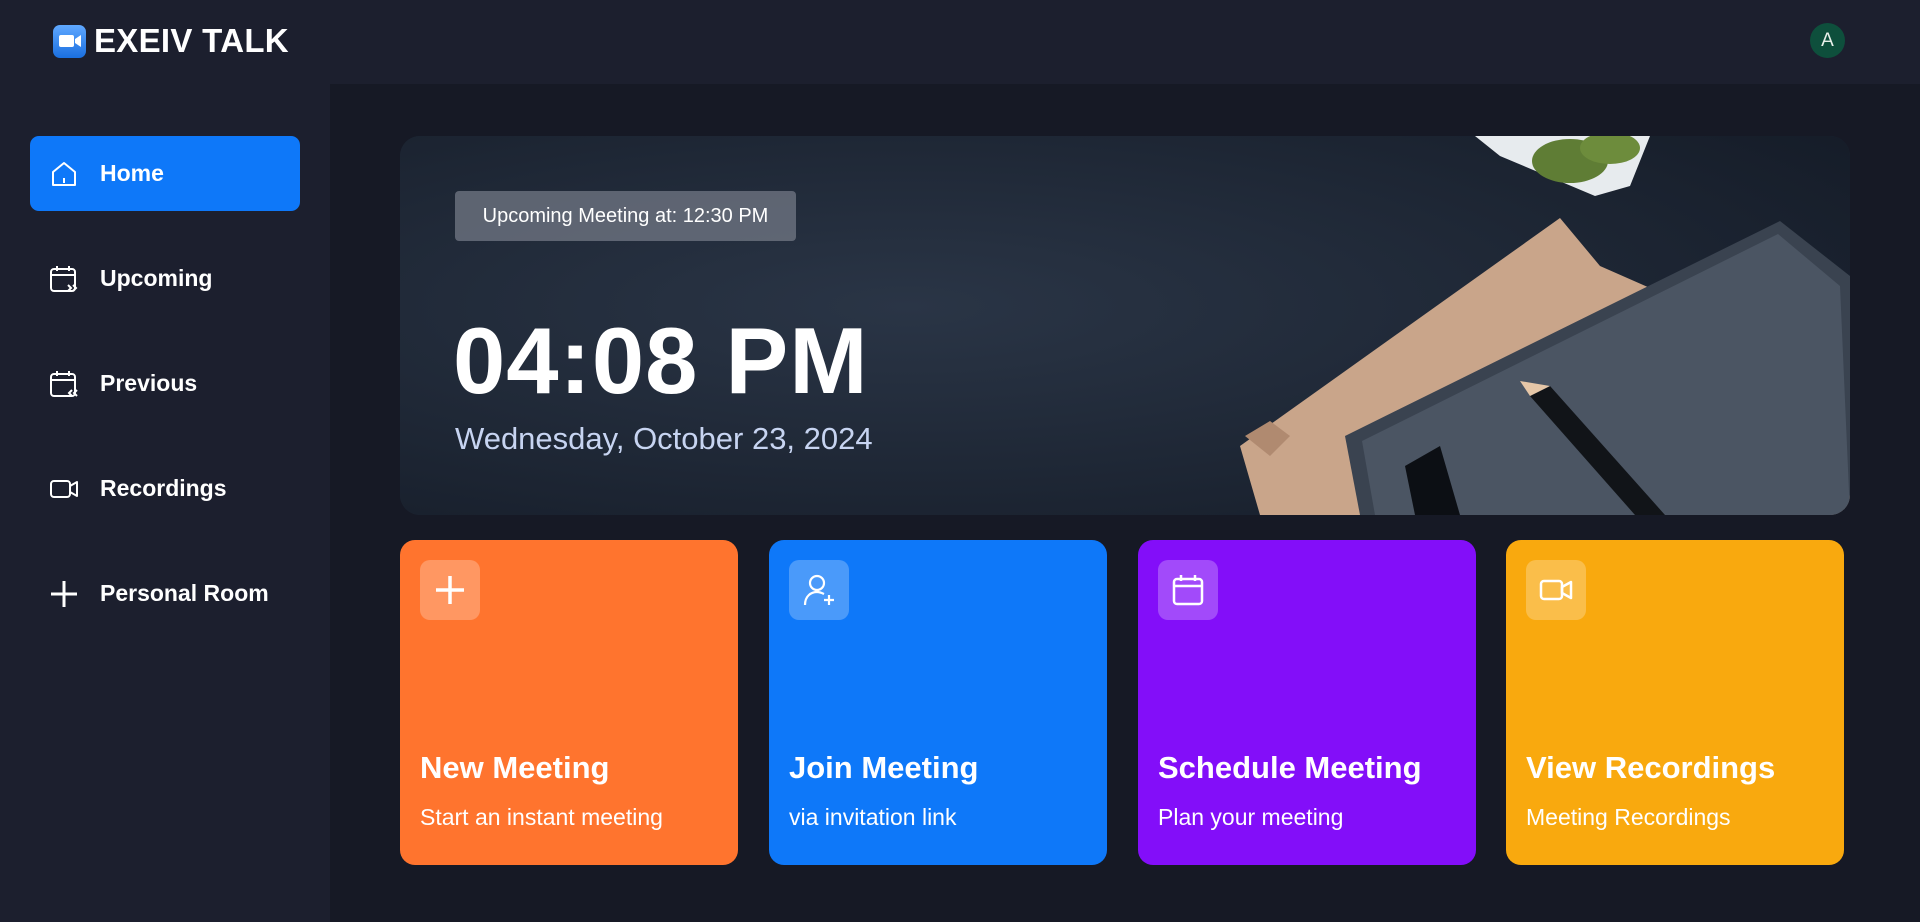 This screenshot has height=922, width=1920. I want to click on sidebar-item-previous: Previous, so click(165, 383).